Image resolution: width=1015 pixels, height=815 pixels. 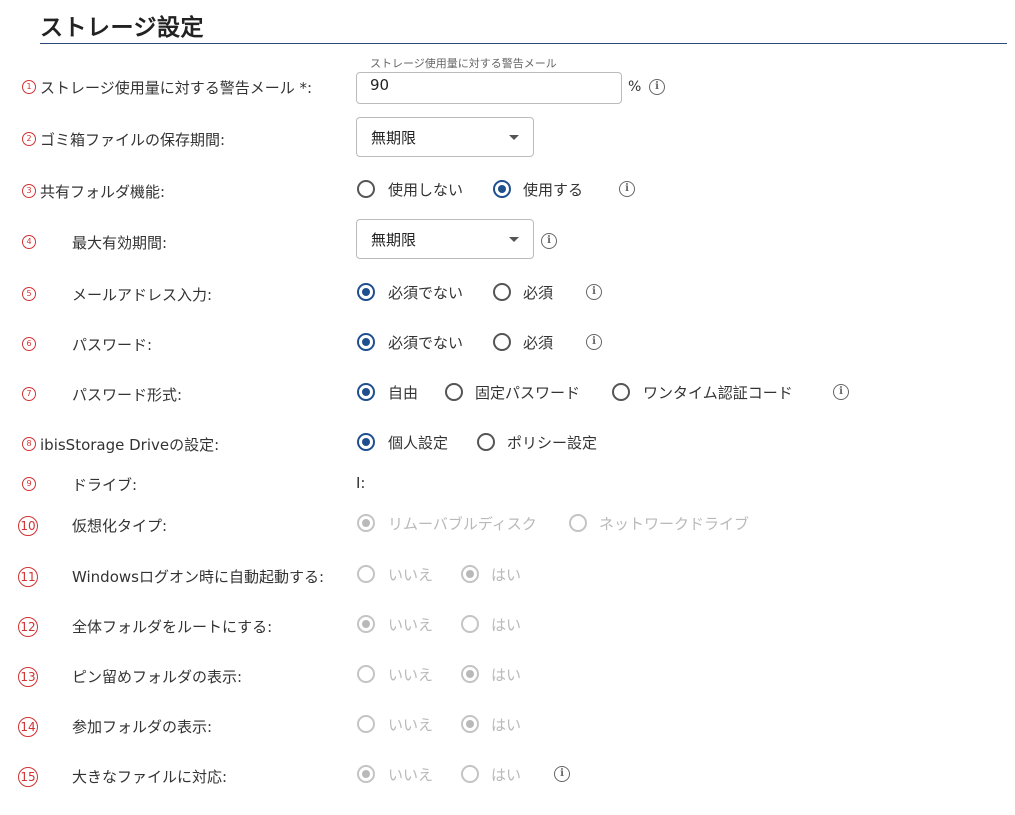 I want to click on policy-setting-label: ポリシー設定, so click(x=552, y=442).